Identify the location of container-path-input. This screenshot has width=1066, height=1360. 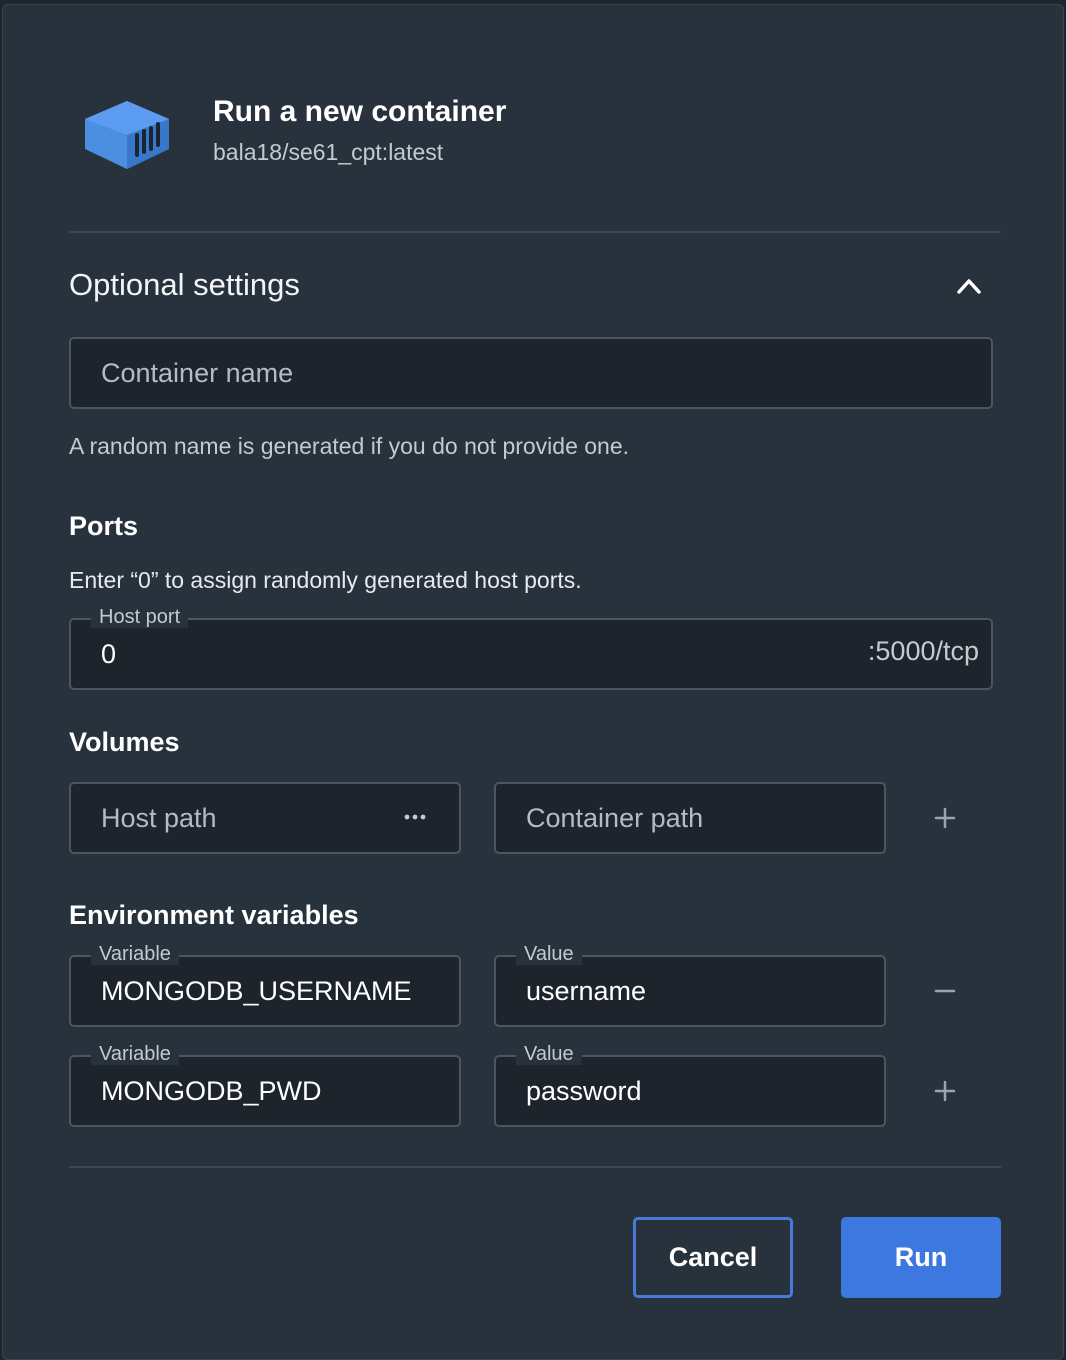
(690, 818).